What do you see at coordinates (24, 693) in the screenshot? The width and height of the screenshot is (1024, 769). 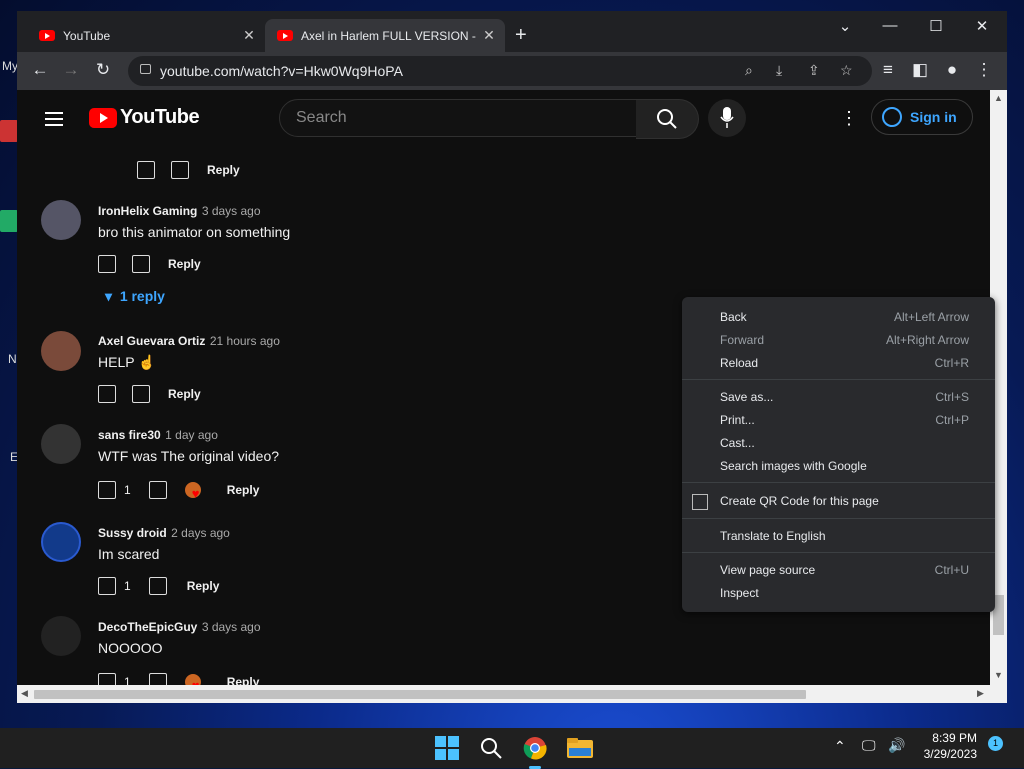 I see `scroll-left-arrow-icon: ◀` at bounding box center [24, 693].